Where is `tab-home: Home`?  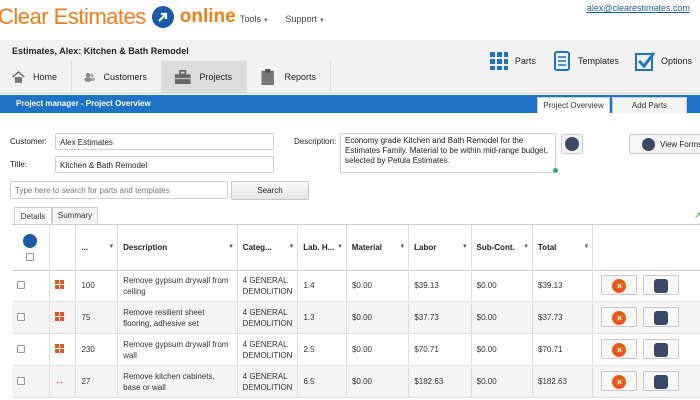
tab-home: Home is located at coordinates (36, 77).